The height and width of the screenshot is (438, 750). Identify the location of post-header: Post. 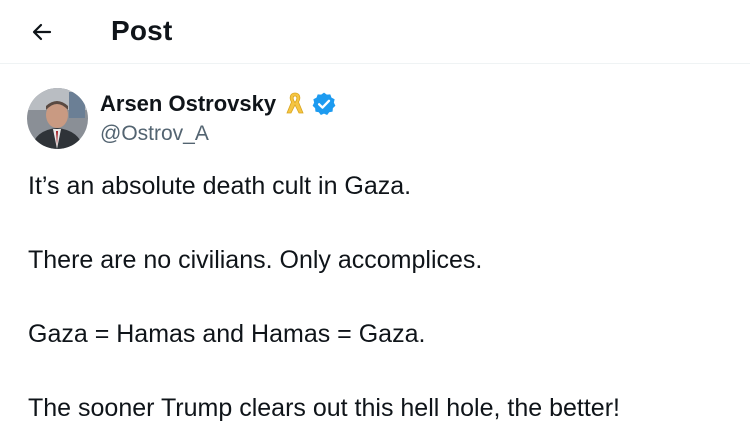
(375, 32).